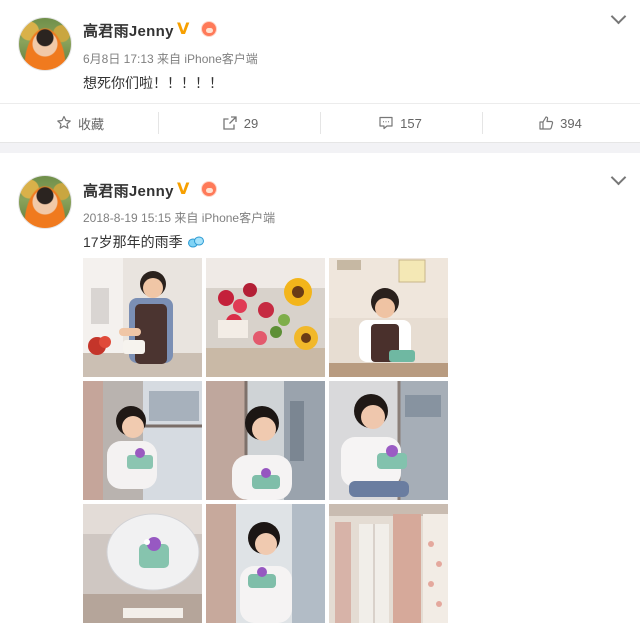 Image resolution: width=640 pixels, height=623 pixels. Describe the element at coordinates (133, 242) in the screenshot. I see `post-text-content: 17岁那年的雨季` at that location.